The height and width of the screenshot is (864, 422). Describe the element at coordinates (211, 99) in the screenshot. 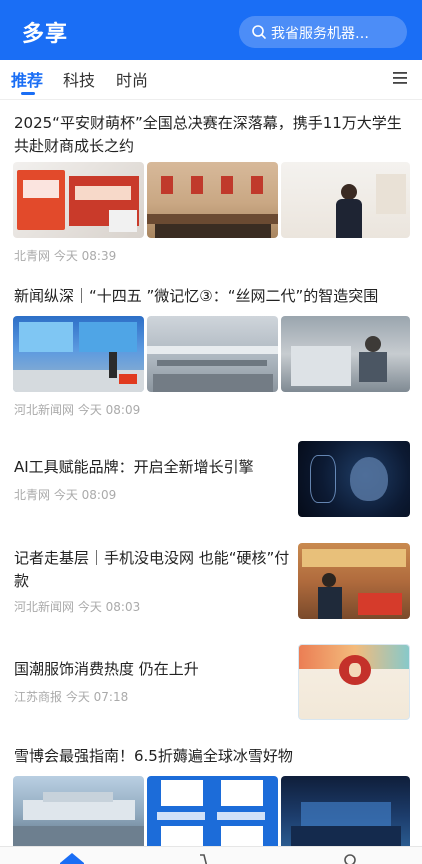

I see `tabs-divider` at that location.